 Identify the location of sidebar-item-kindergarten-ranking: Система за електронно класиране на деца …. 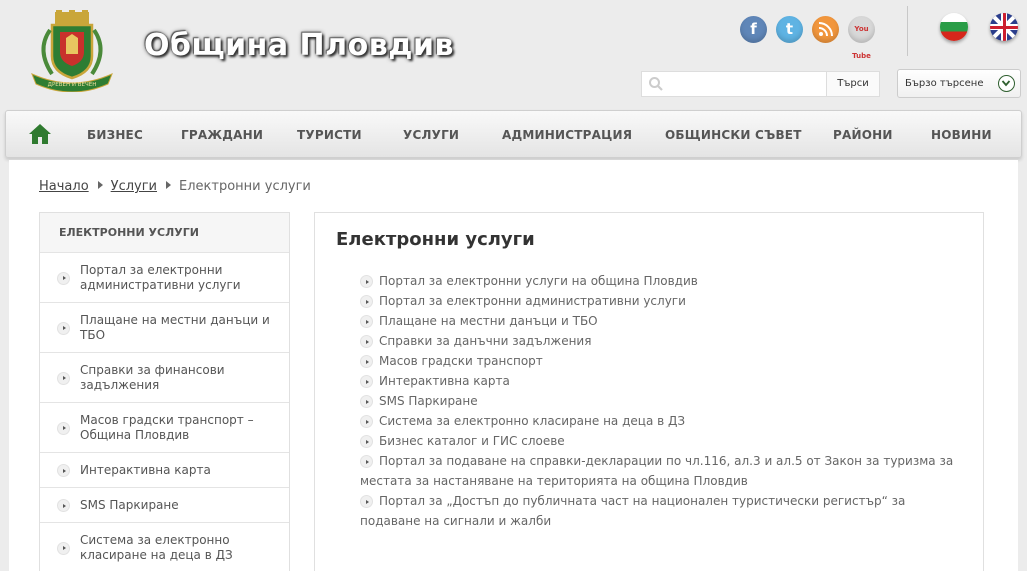
(164, 547).